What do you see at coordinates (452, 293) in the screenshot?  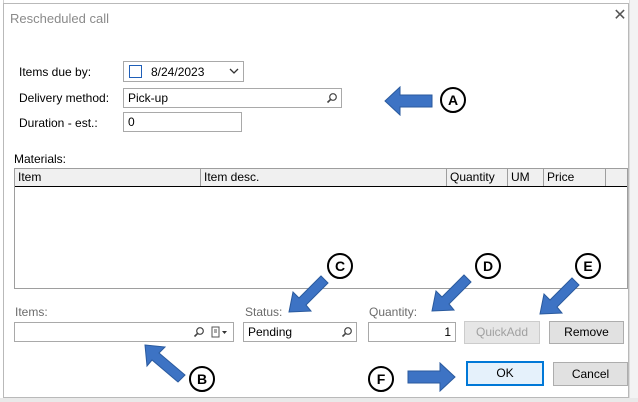 I see `annotation-arrow-d` at bounding box center [452, 293].